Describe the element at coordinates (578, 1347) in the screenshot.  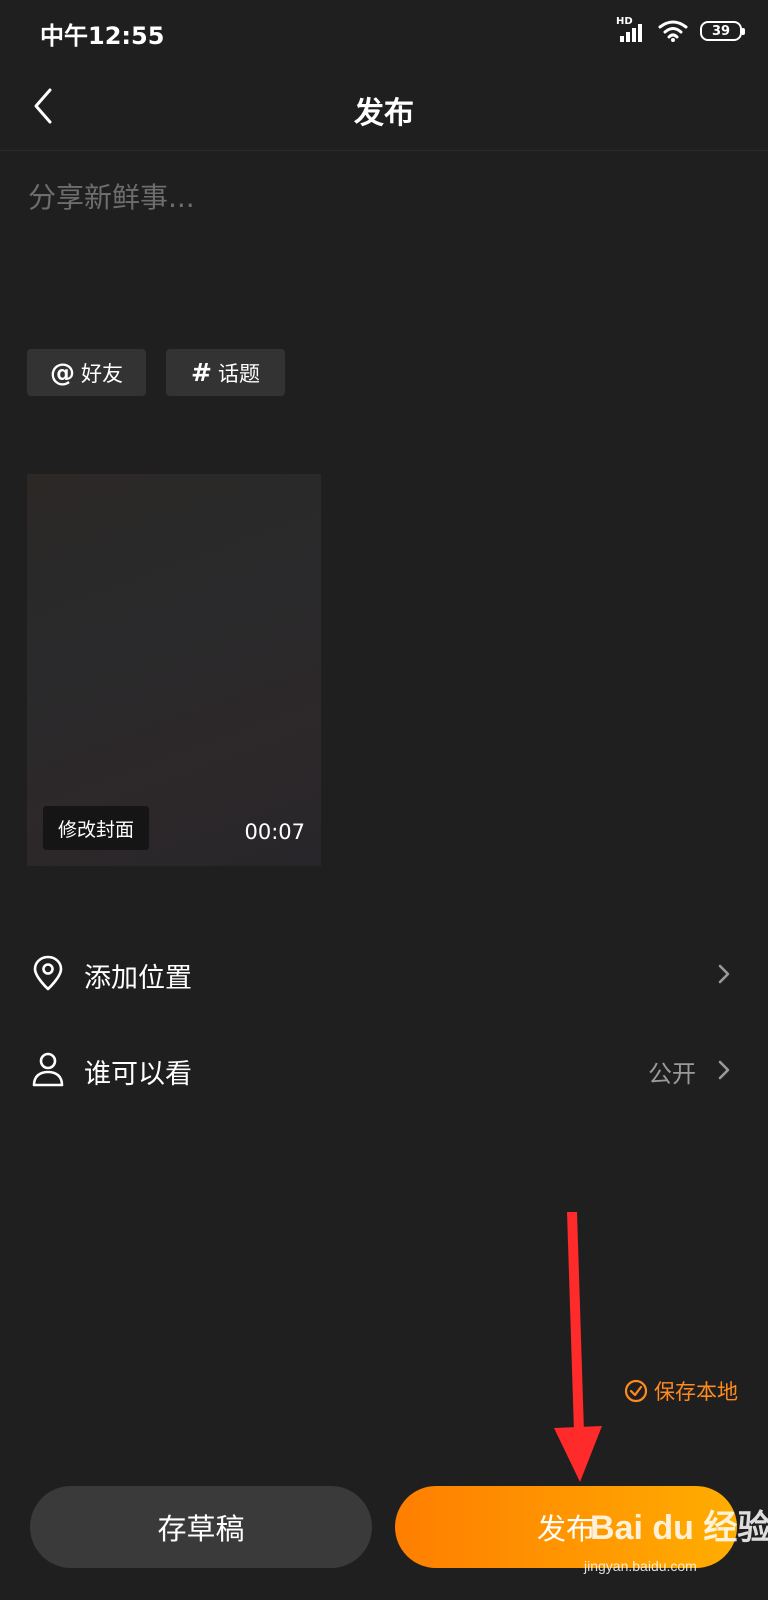
I see `annotation-arrow-icon` at that location.